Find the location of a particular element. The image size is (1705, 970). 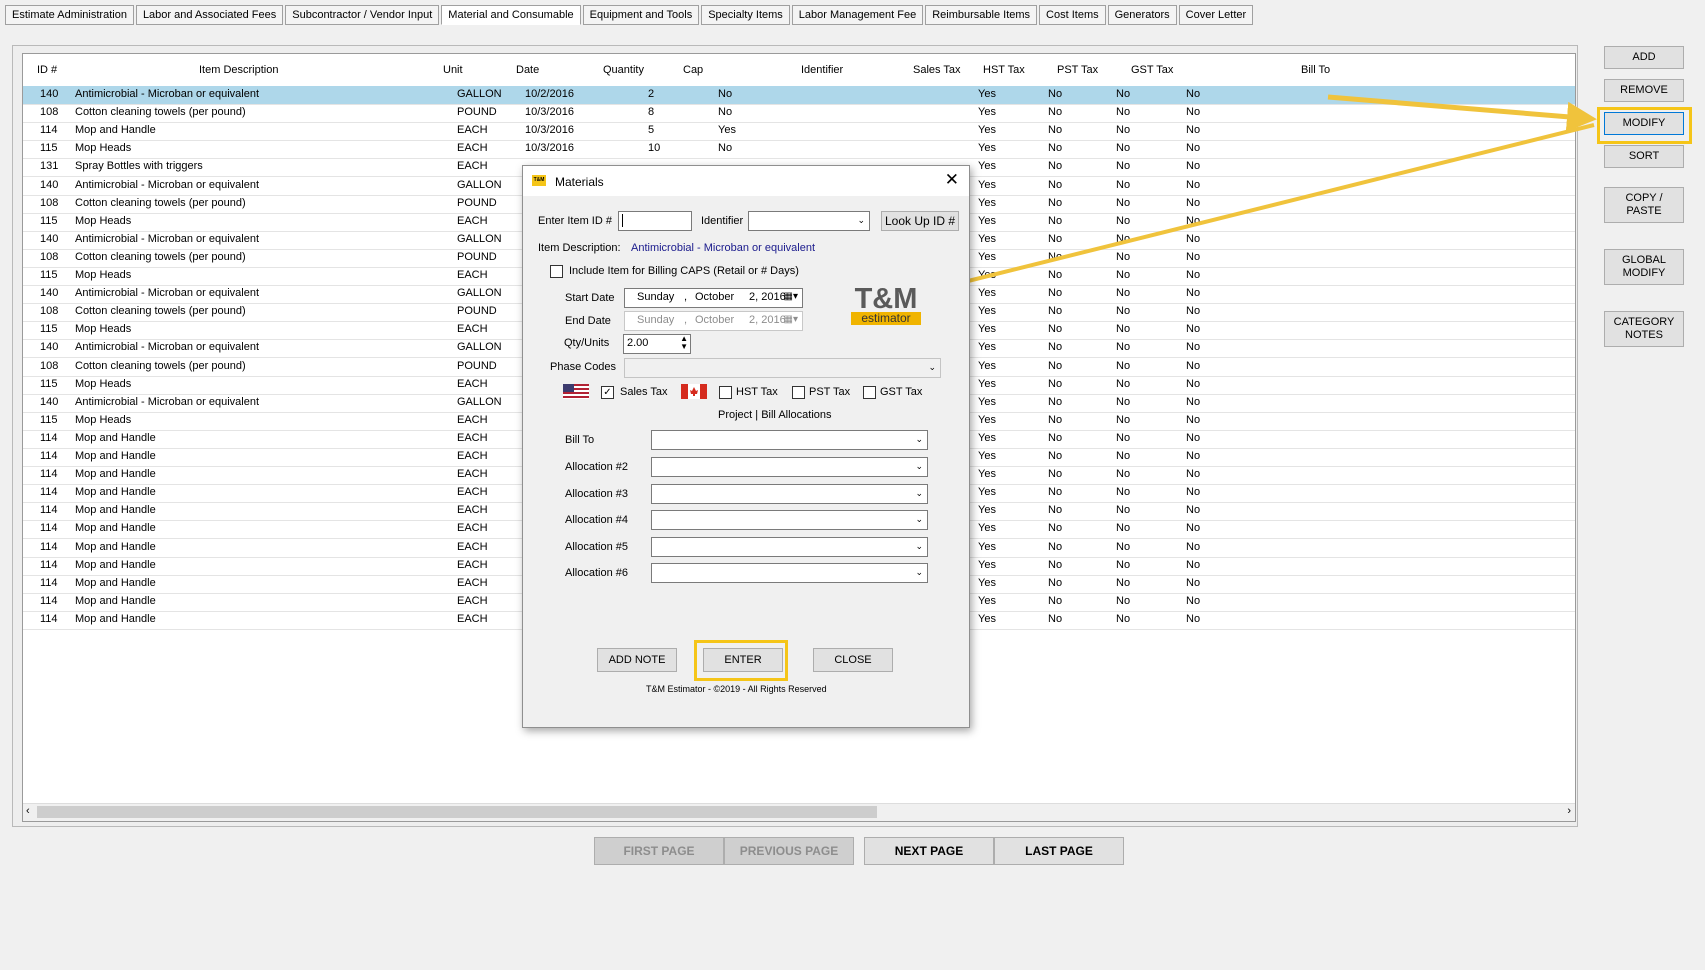

horizontal-scrollbar: ‹ › is located at coordinates (799, 812).